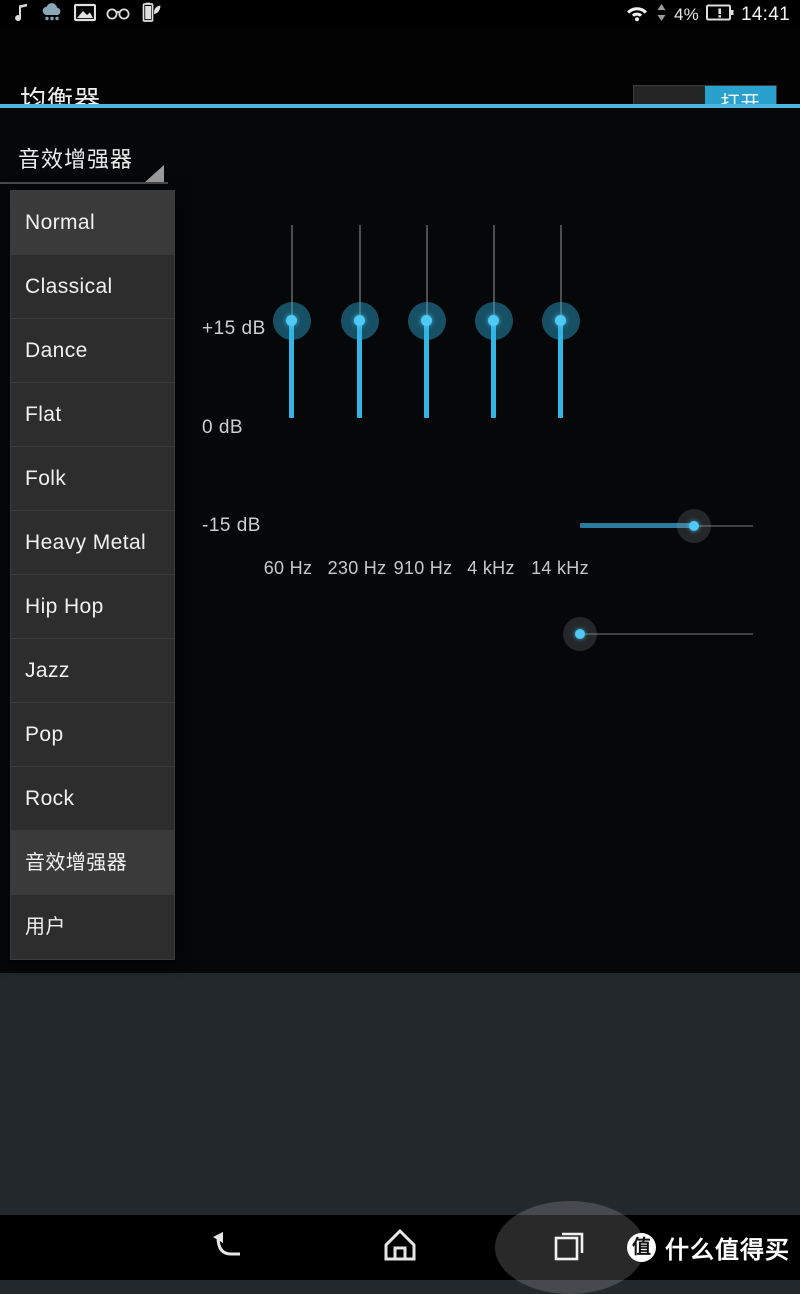 The height and width of the screenshot is (1294, 800). Describe the element at coordinates (92, 671) in the screenshot. I see `dropdown-item-jazz: Jazz` at that location.